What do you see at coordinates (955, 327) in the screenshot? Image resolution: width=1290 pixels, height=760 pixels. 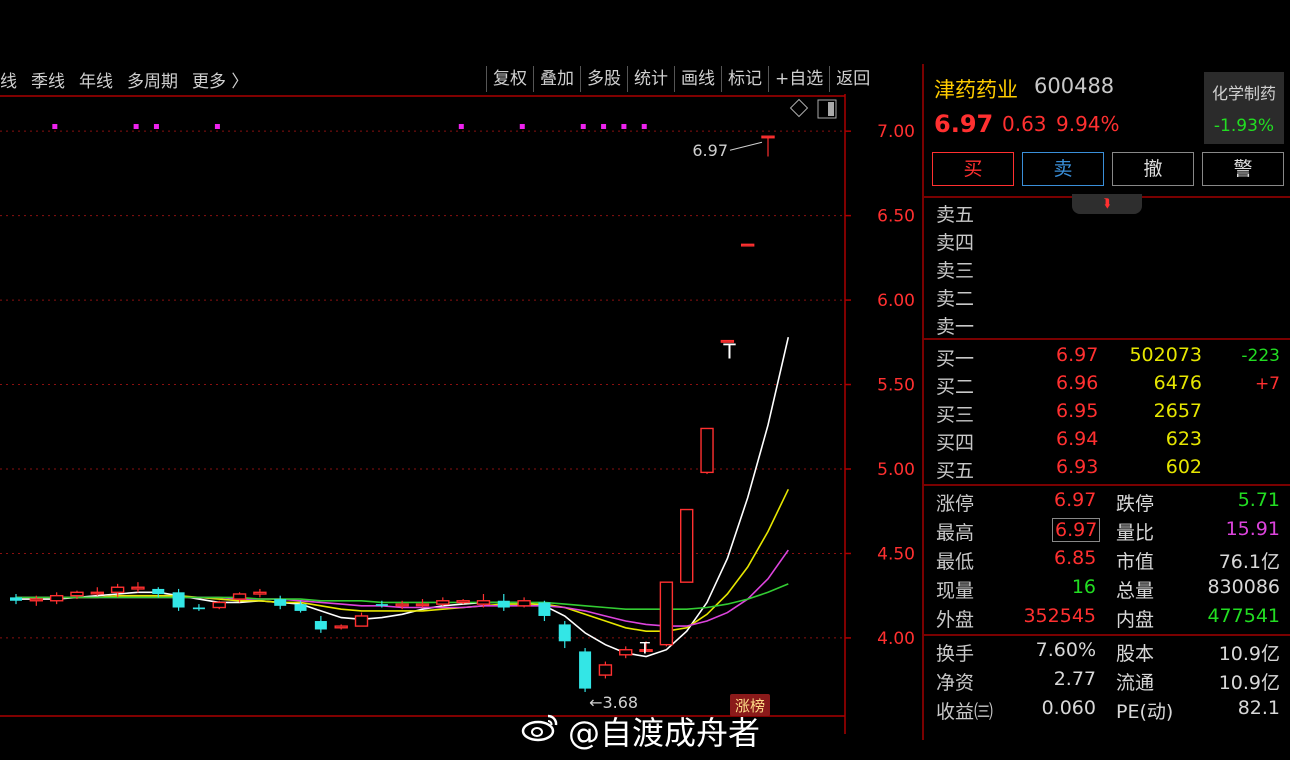 I see `sell-level-label: 卖一` at bounding box center [955, 327].